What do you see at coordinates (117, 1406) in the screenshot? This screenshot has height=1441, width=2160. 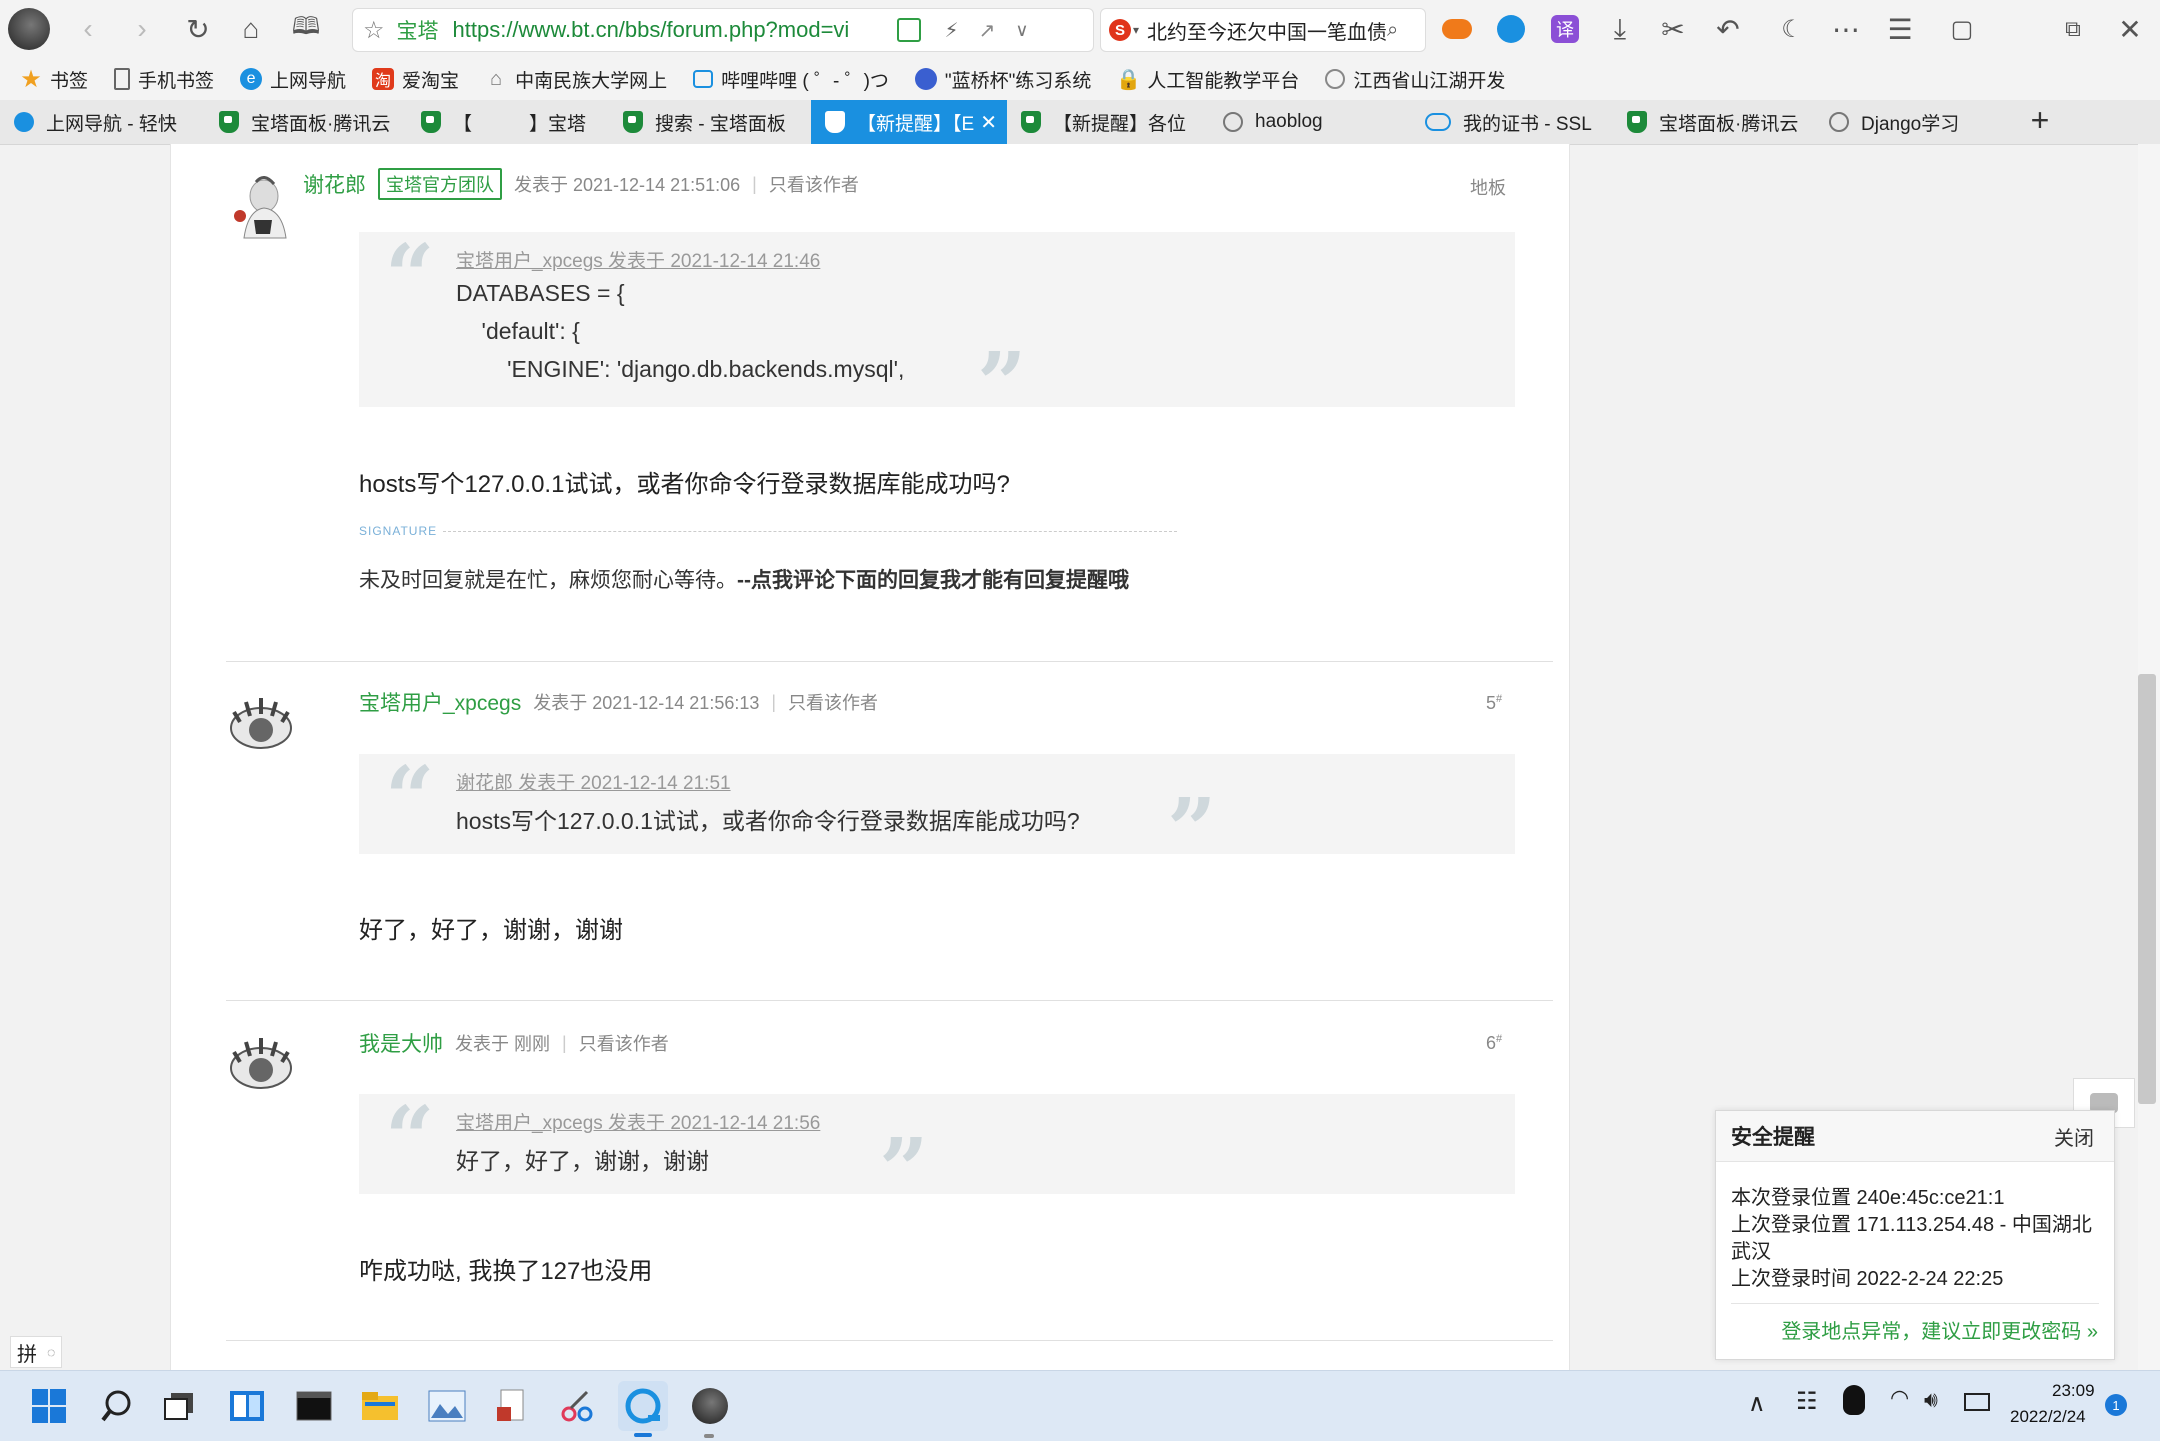 I see `search-icon` at bounding box center [117, 1406].